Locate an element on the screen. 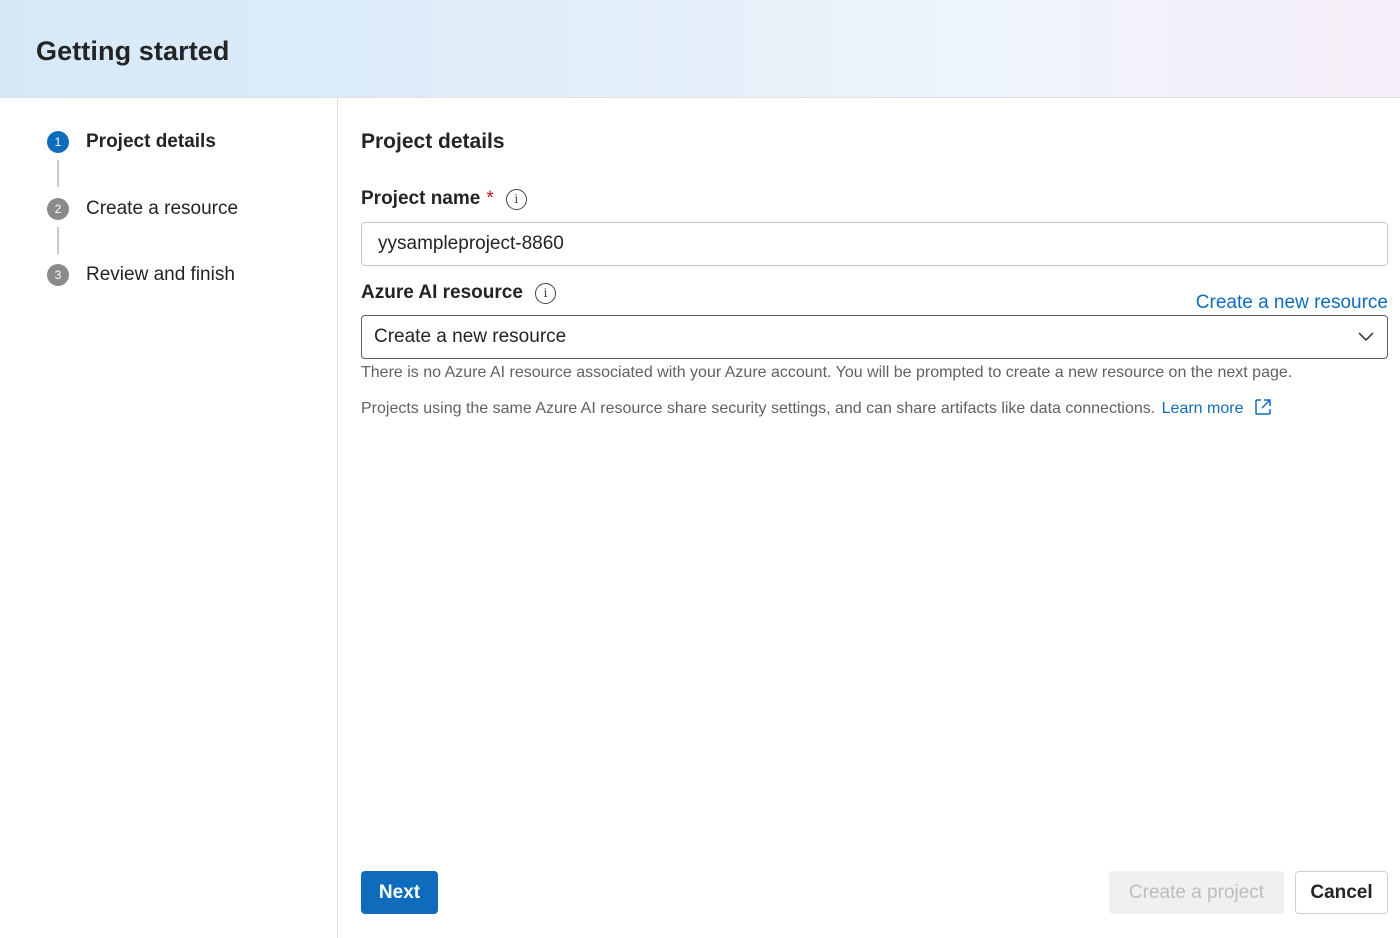 The height and width of the screenshot is (938, 1400). page-title: Getting started is located at coordinates (133, 51).